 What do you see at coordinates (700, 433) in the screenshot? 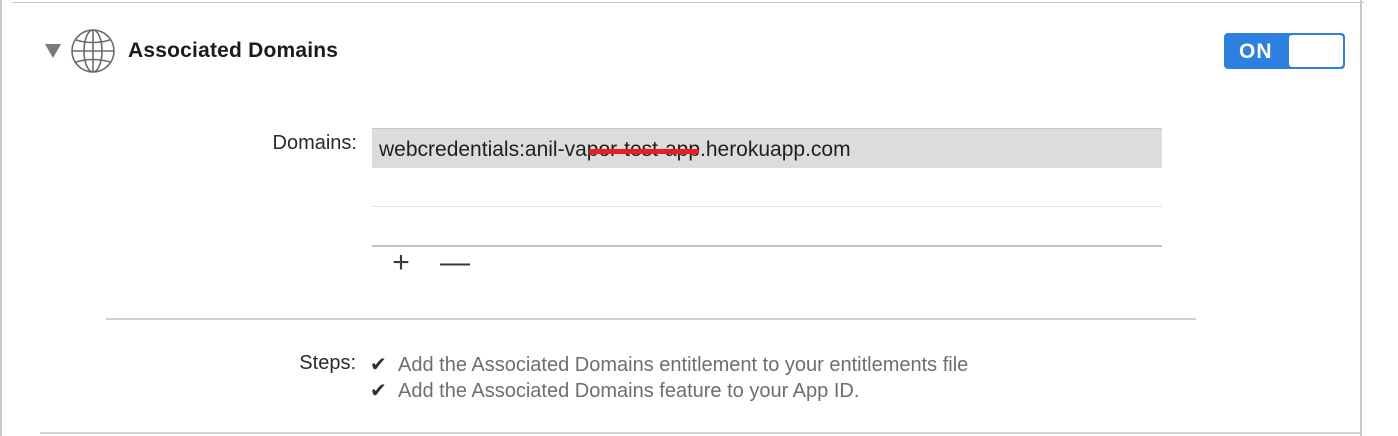
I see `section-bottom-divider` at bounding box center [700, 433].